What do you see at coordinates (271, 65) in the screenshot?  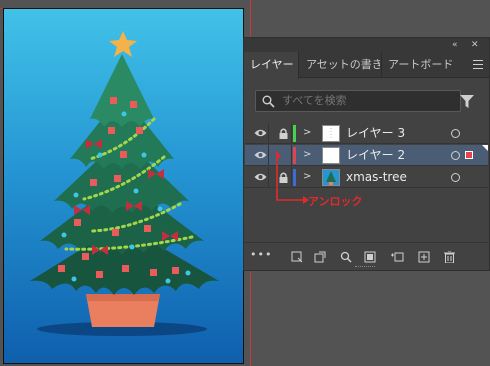 I see `tab-layers: レイヤー` at bounding box center [271, 65].